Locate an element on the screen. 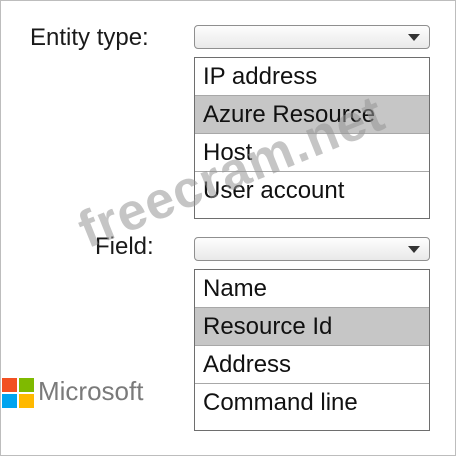 The height and width of the screenshot is (458, 458). logo-square-red is located at coordinates (9, 385).